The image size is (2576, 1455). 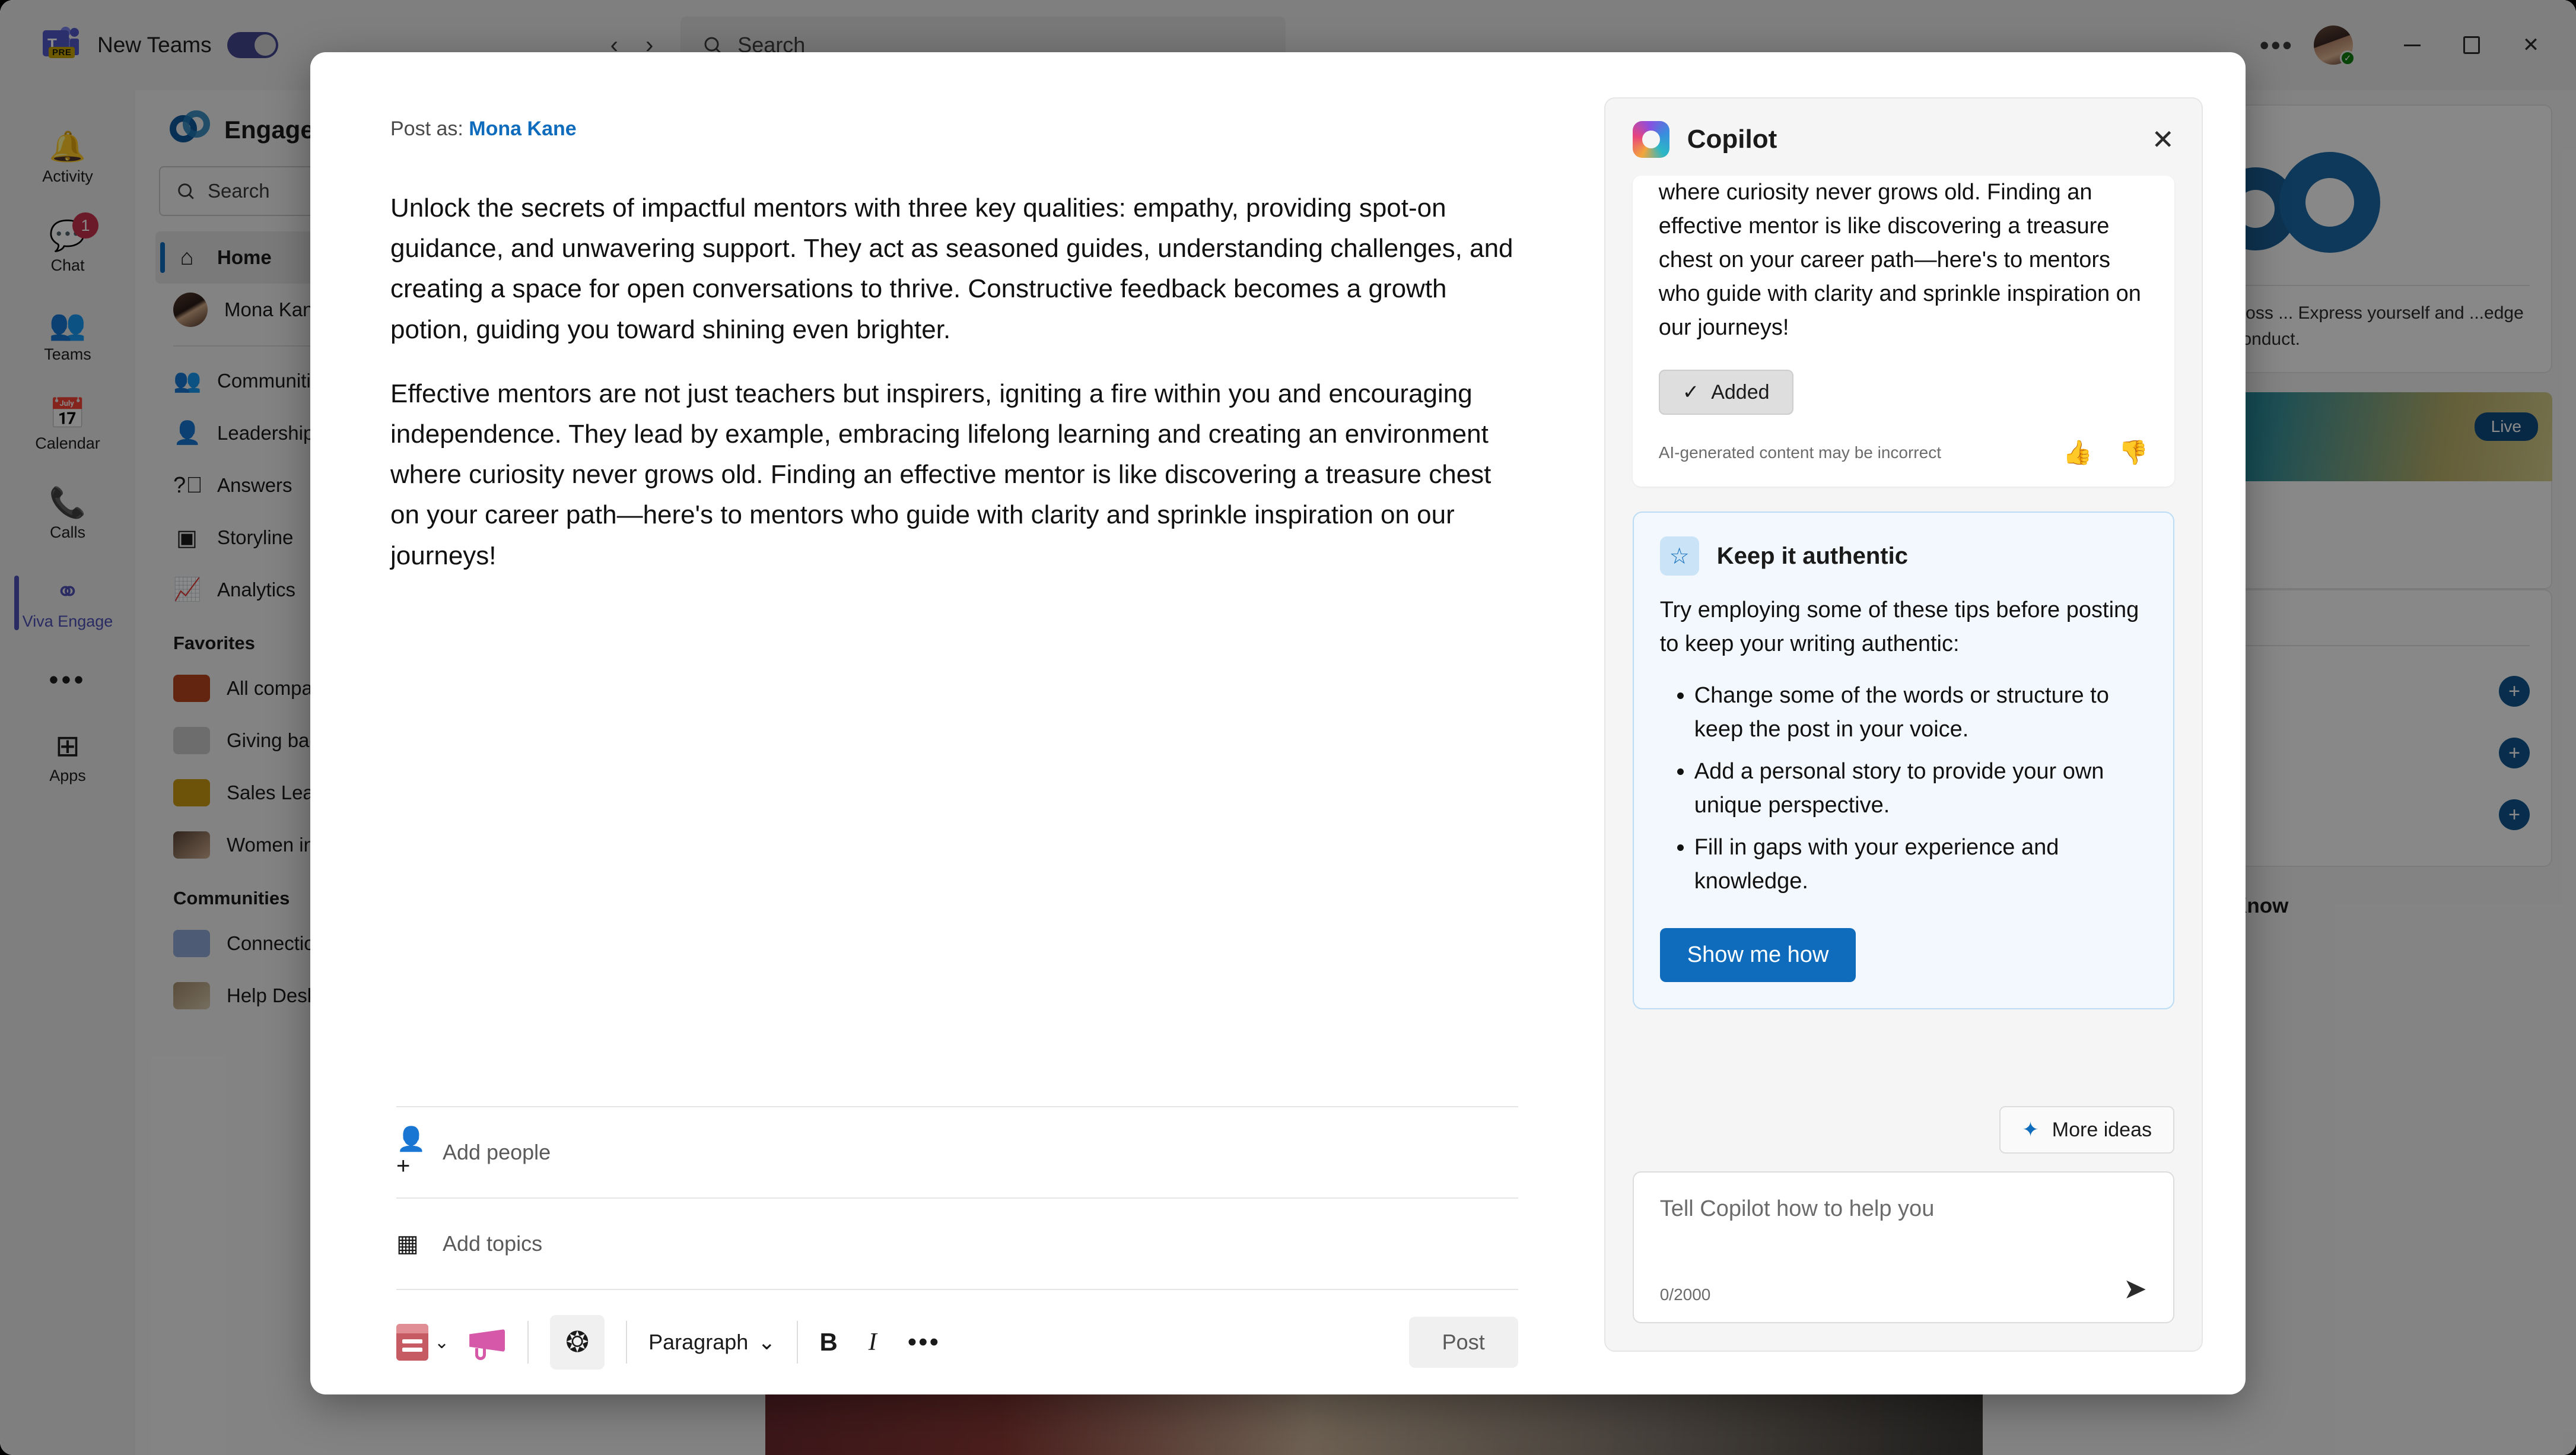 I want to click on show-me-how-button: Show me how, so click(x=1757, y=955).